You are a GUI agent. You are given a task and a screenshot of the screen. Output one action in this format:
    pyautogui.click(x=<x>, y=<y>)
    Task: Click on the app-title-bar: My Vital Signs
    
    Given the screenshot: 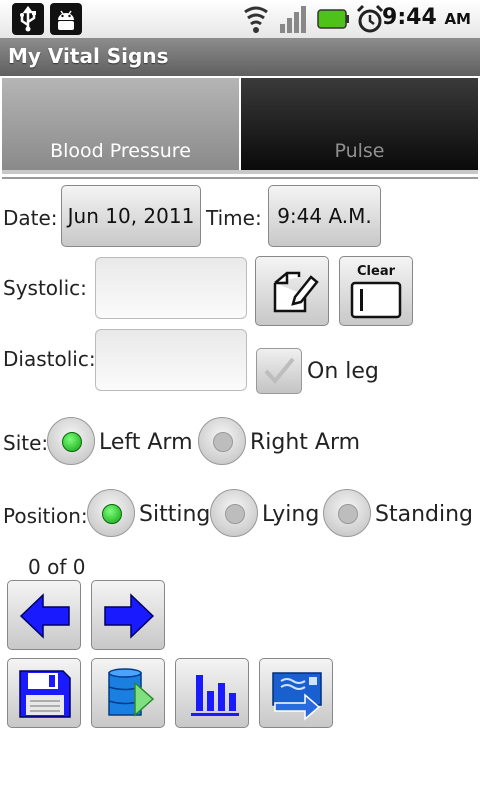 What is the action you would take?
    pyautogui.click(x=240, y=57)
    